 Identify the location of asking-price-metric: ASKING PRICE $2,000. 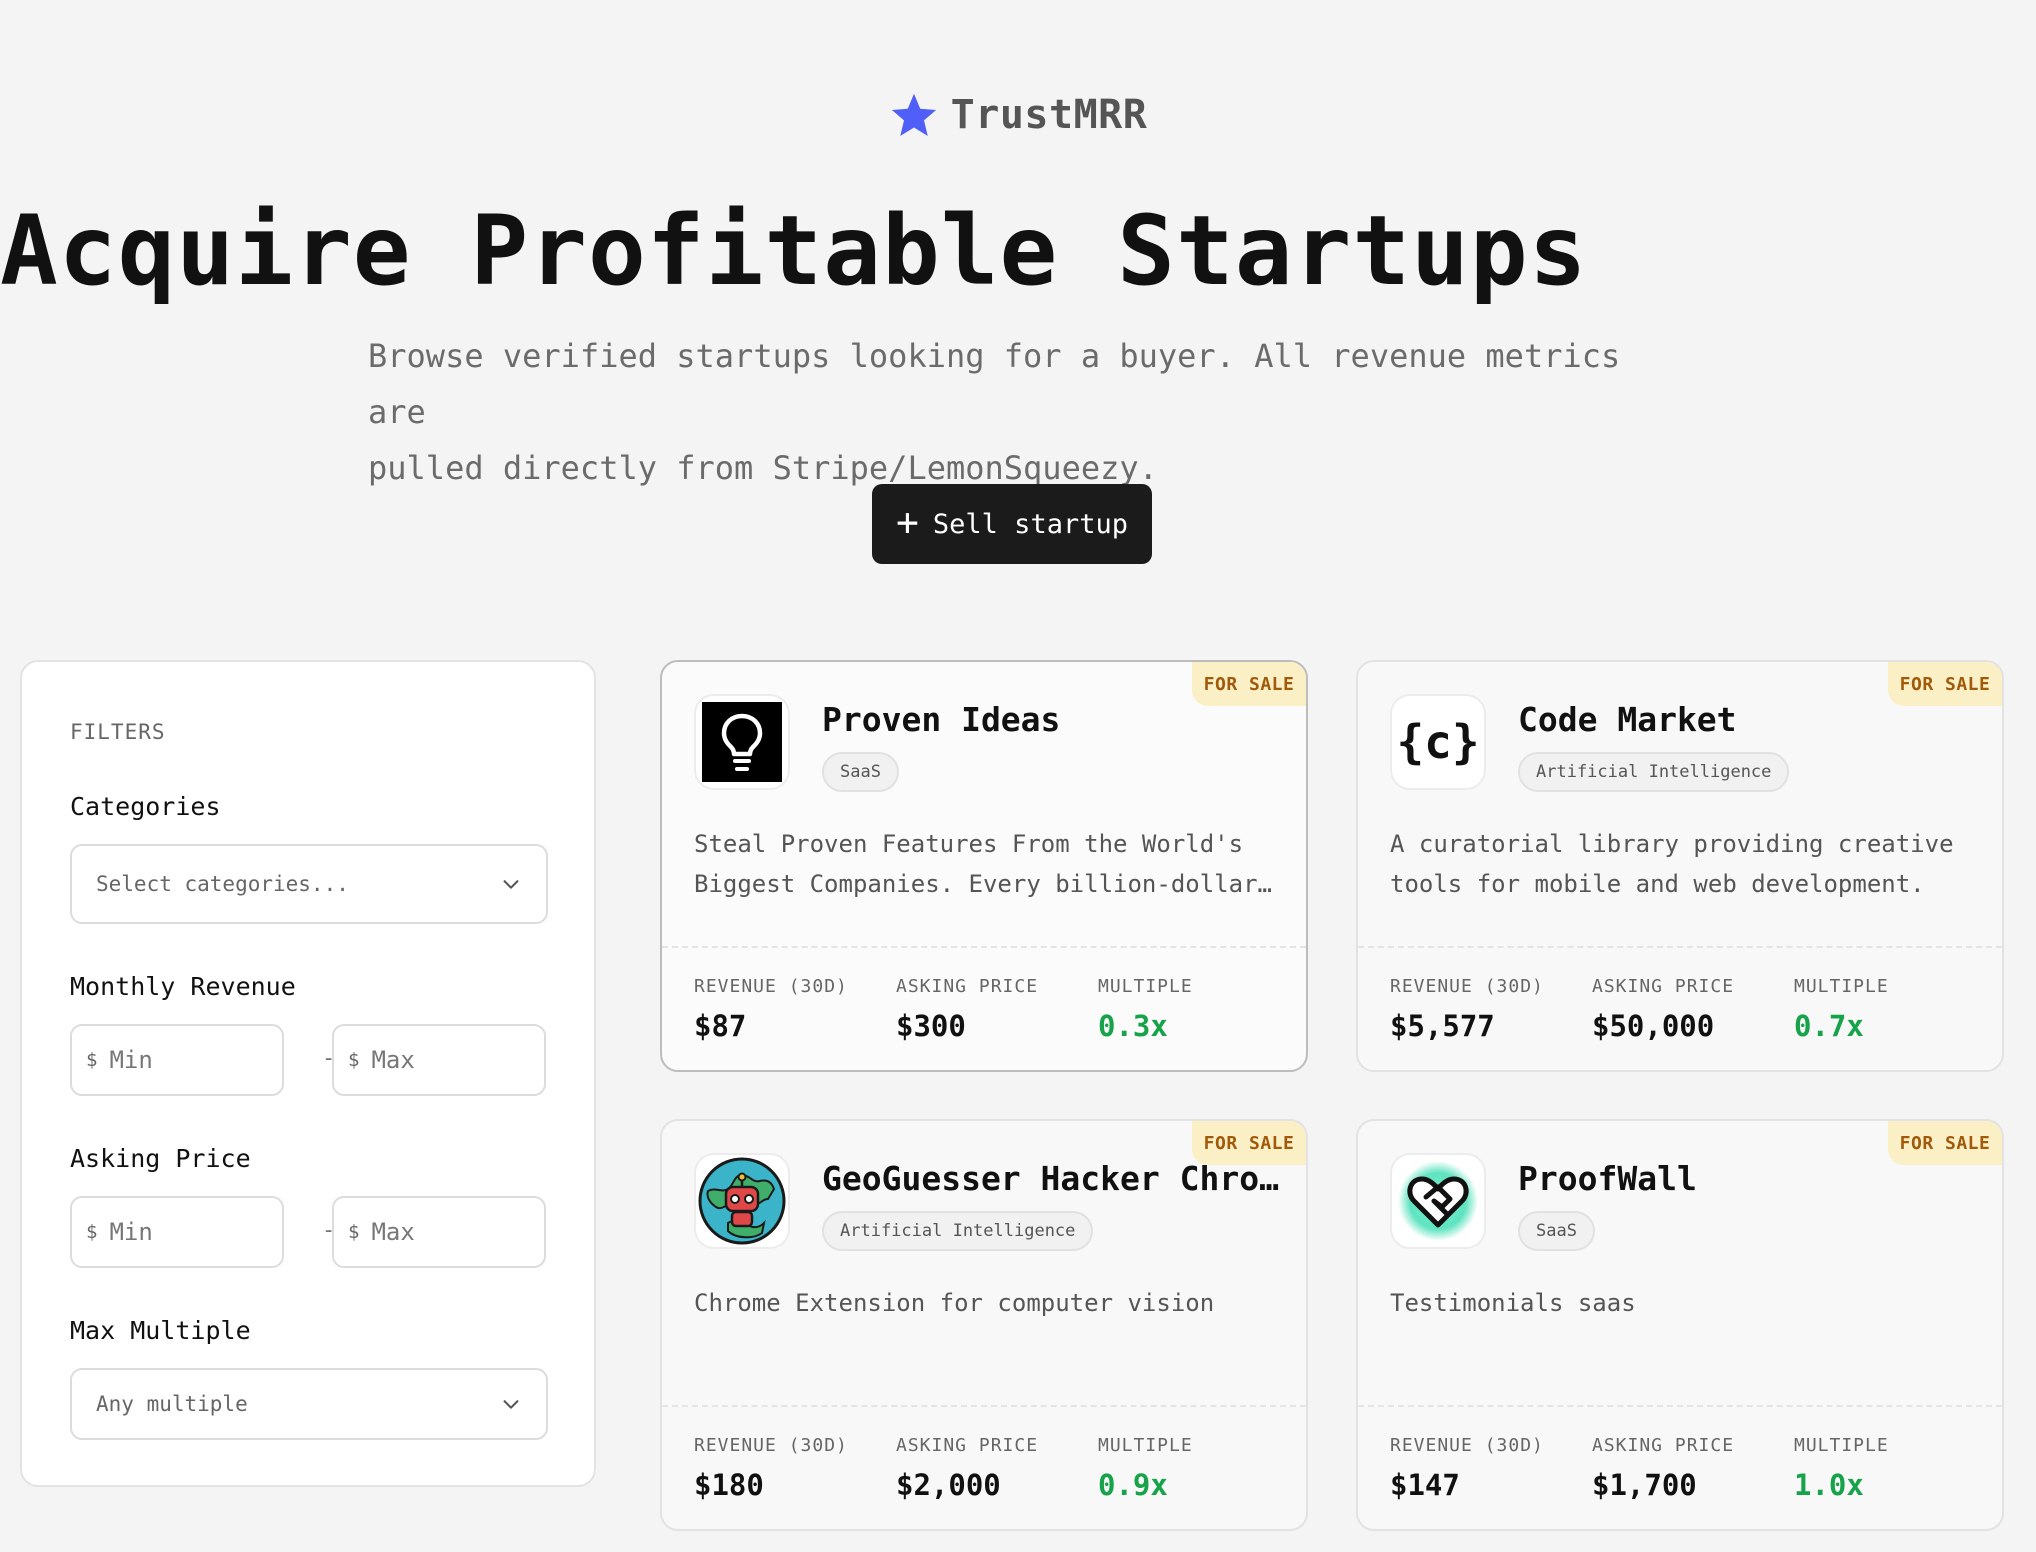
(967, 1468).